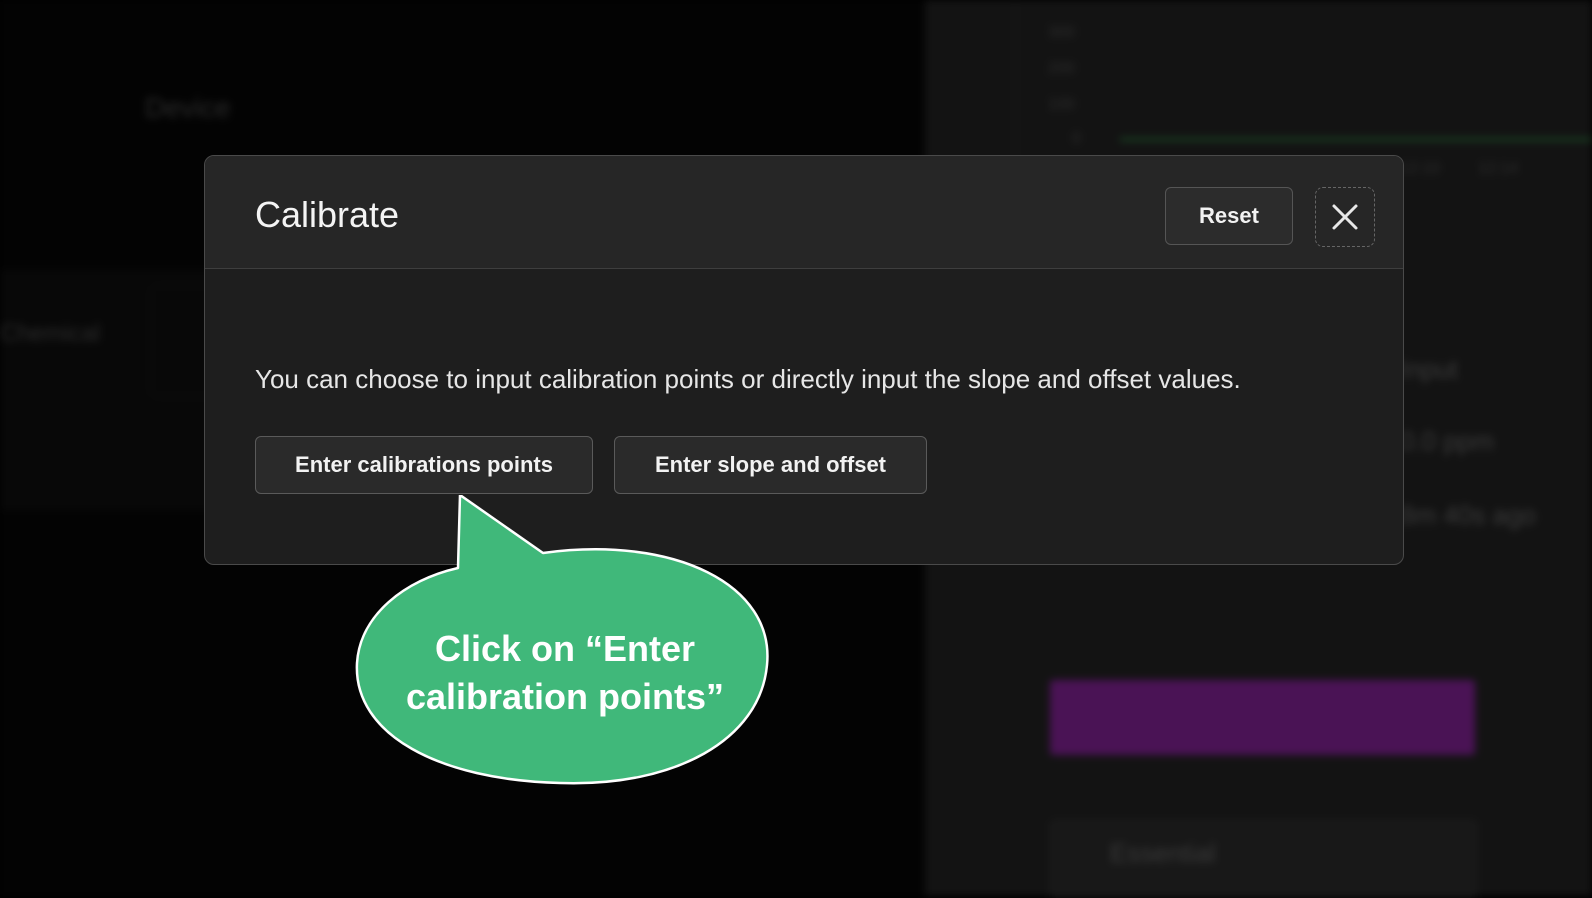 The height and width of the screenshot is (898, 1592). I want to click on background-section-title: Essential, so click(1163, 853).